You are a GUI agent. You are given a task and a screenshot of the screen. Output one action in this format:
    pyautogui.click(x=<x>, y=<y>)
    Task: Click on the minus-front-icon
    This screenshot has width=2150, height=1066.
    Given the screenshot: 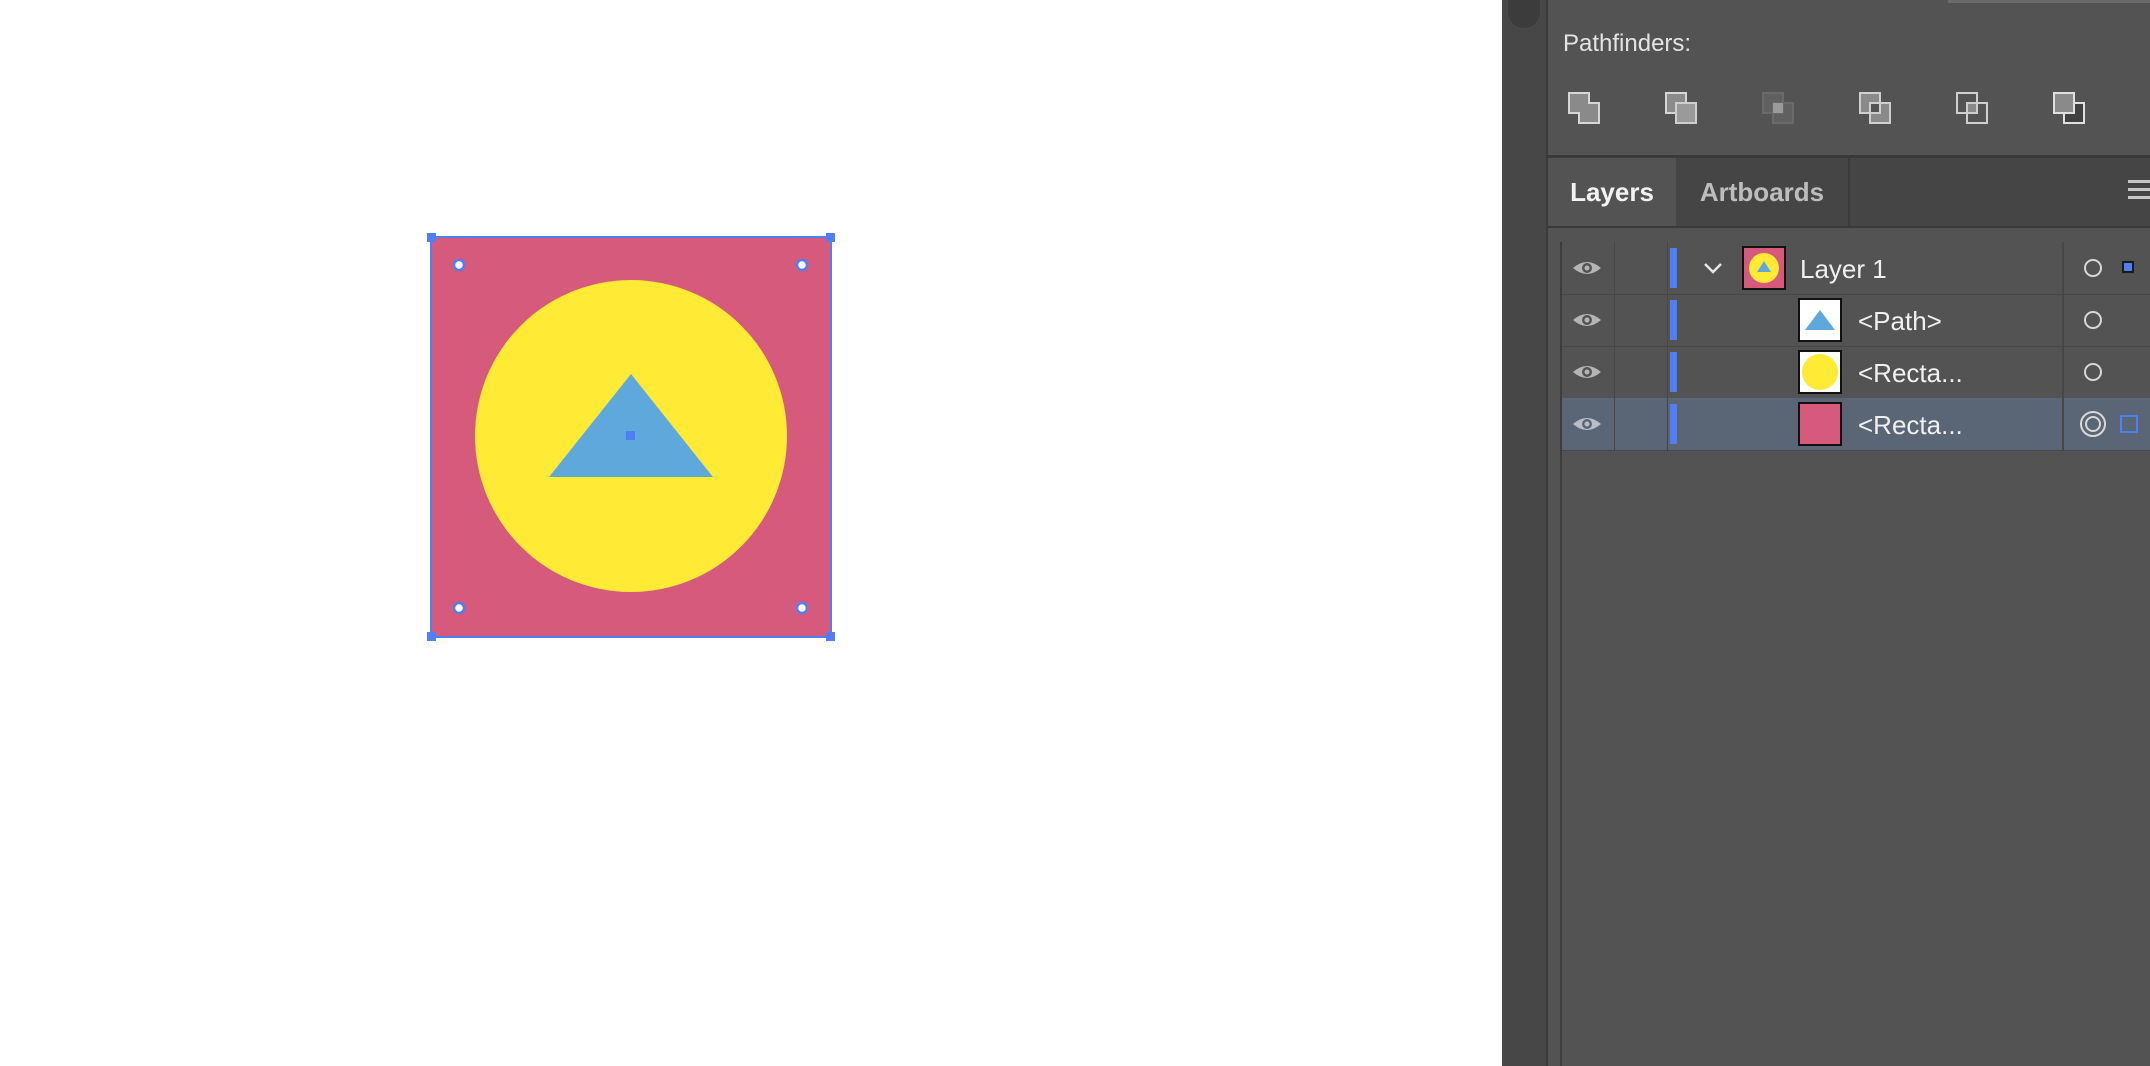 What is the action you would take?
    pyautogui.click(x=1681, y=108)
    